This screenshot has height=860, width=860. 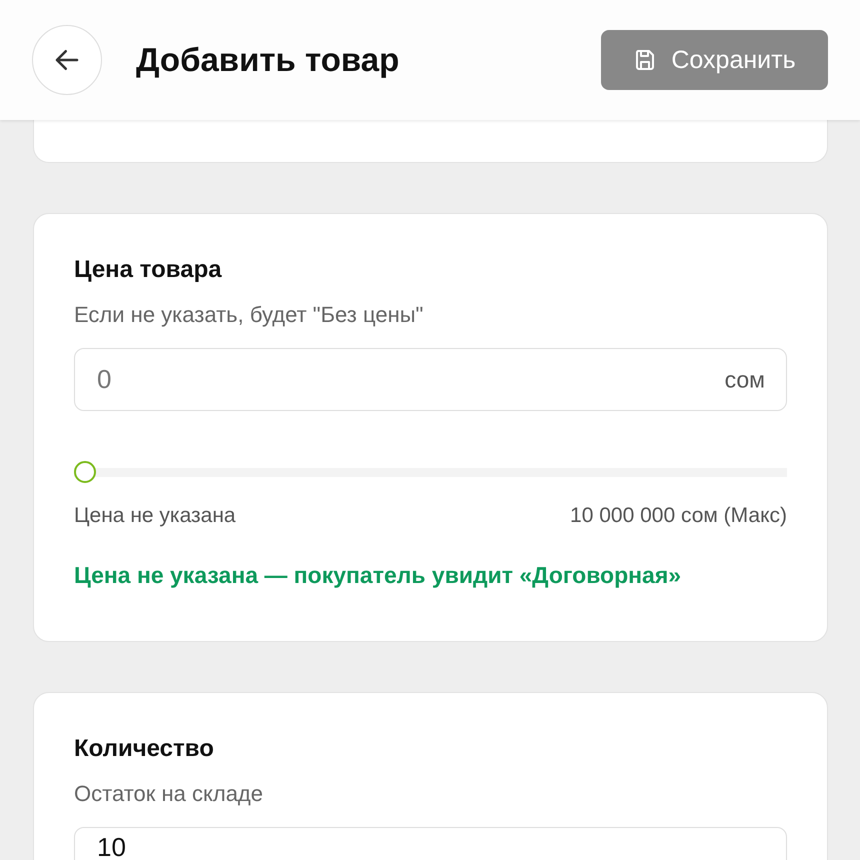 I want to click on currency-suffix: сом, so click(x=744, y=379).